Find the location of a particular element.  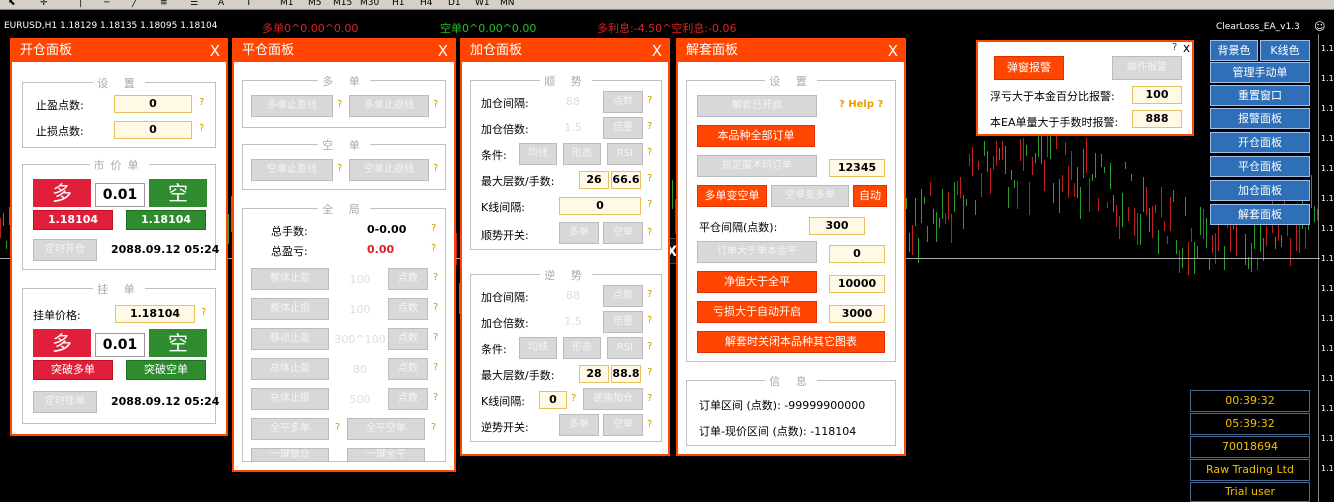

one-click-lock-button: 一键锁仓 is located at coordinates (290, 455).